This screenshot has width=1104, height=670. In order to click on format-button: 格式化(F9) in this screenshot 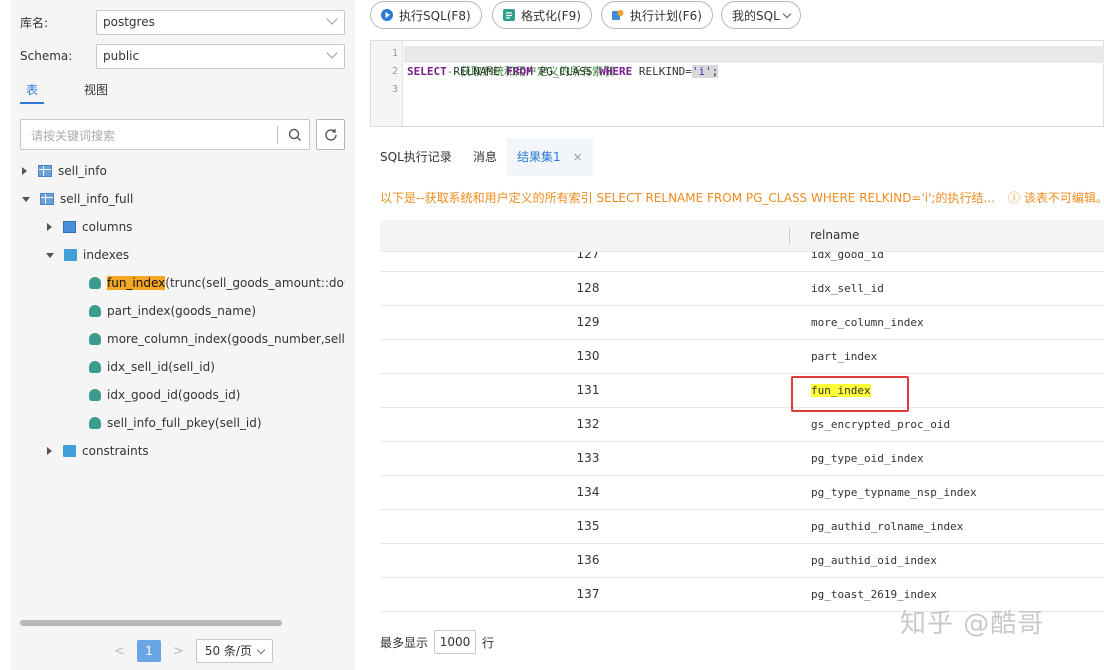, I will do `click(542, 15)`.